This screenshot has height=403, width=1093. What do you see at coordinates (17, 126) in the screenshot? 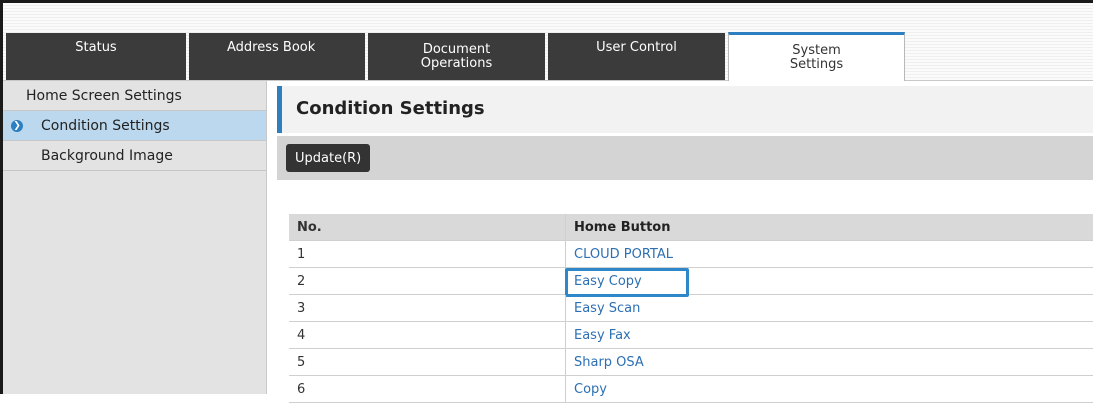
I see `chevron-right-icon: ❯` at bounding box center [17, 126].